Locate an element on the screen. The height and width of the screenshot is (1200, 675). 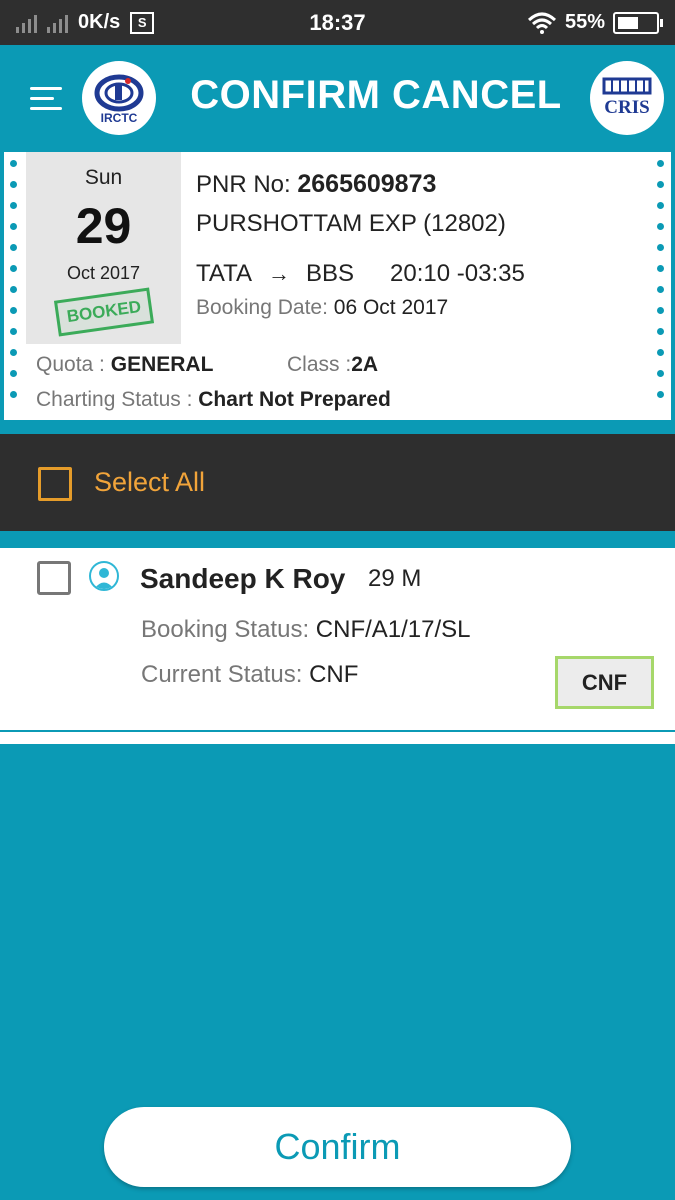
confirm-button: Confirm is located at coordinates (337, 1147).